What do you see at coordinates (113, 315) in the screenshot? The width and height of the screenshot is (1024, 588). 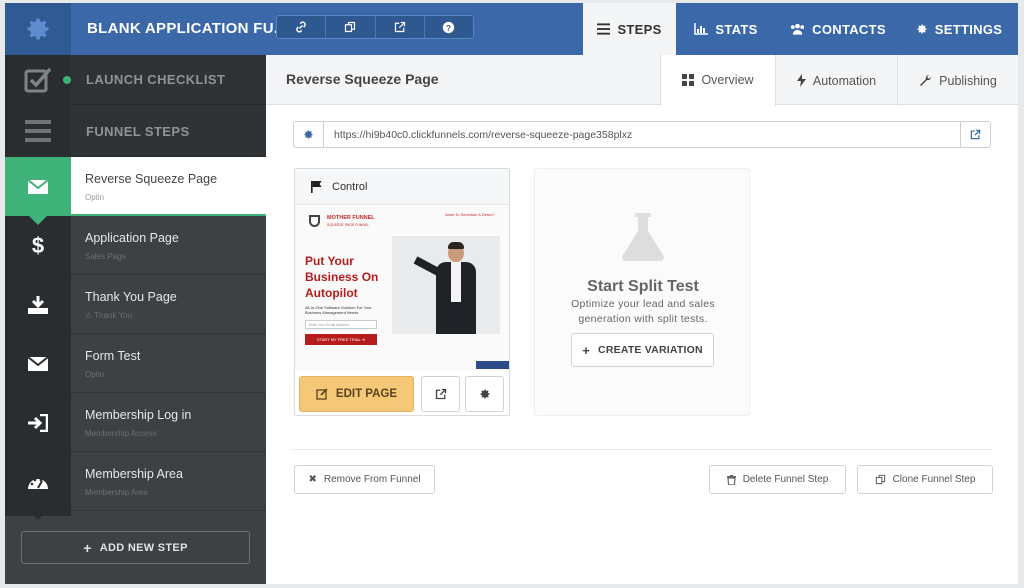 I see `step-type-text: Thank You` at bounding box center [113, 315].